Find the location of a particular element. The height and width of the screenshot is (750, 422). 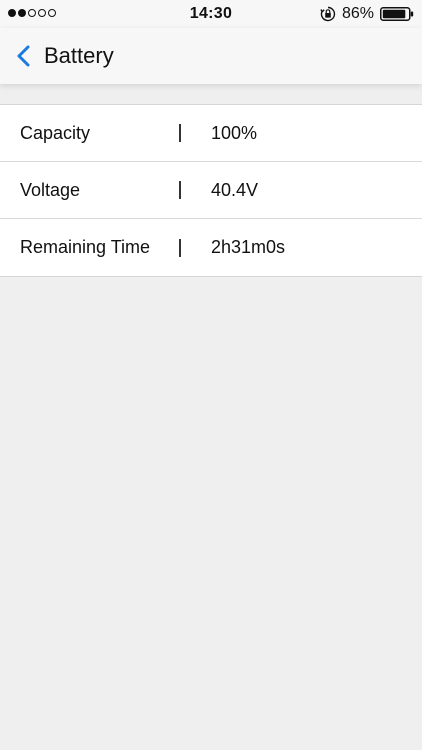

orientation-lock-icon is located at coordinates (328, 14).